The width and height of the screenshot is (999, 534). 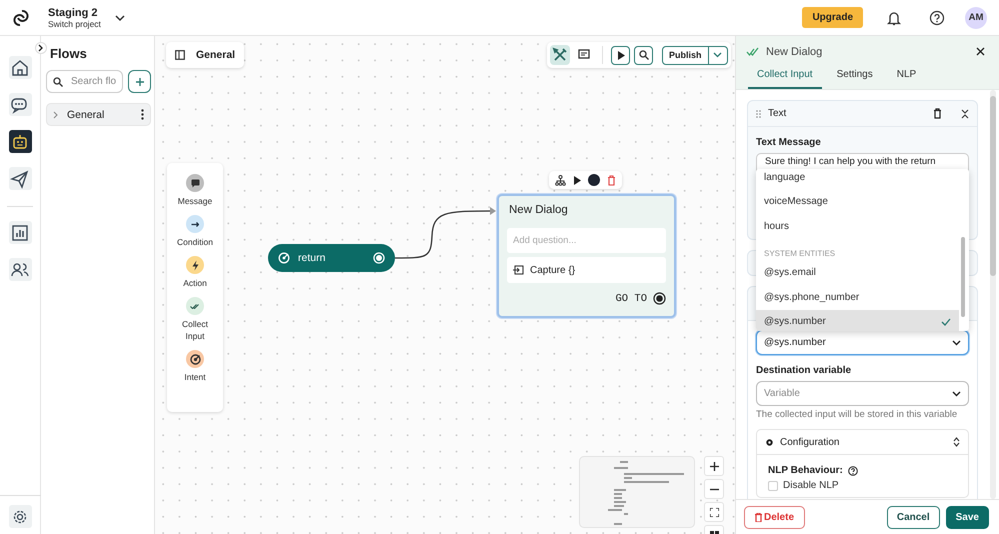 What do you see at coordinates (862, 442) in the screenshot?
I see `configuration-header: Configuration` at bounding box center [862, 442].